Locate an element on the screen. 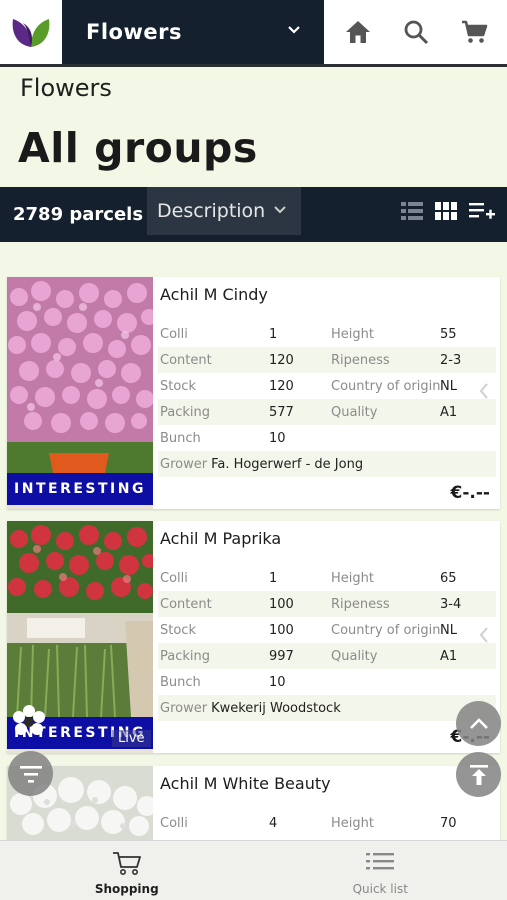  spec-table: Colli 4 Height 70 is located at coordinates (327, 823).